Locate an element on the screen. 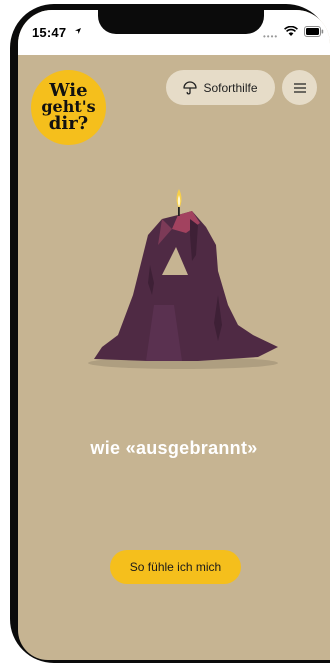  menu-button is located at coordinates (299, 87).